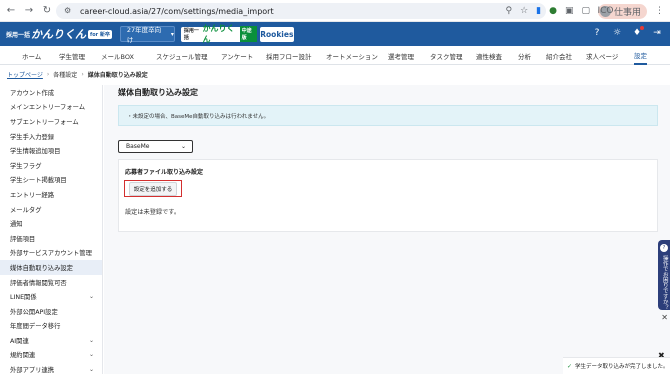  What do you see at coordinates (570, 366) in the screenshot?
I see `check-icon: ✓` at bounding box center [570, 366].